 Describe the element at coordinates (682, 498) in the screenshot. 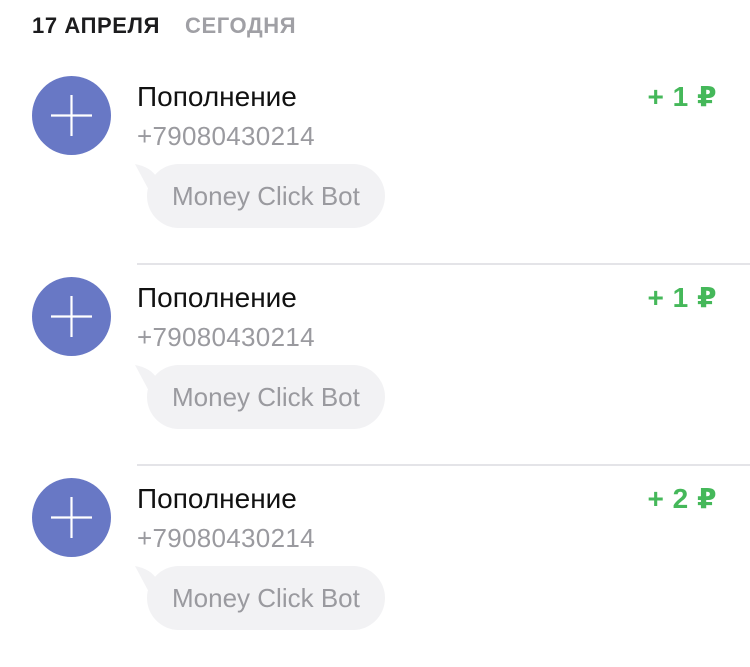

I see `transaction-amount: + 2 ₽` at that location.